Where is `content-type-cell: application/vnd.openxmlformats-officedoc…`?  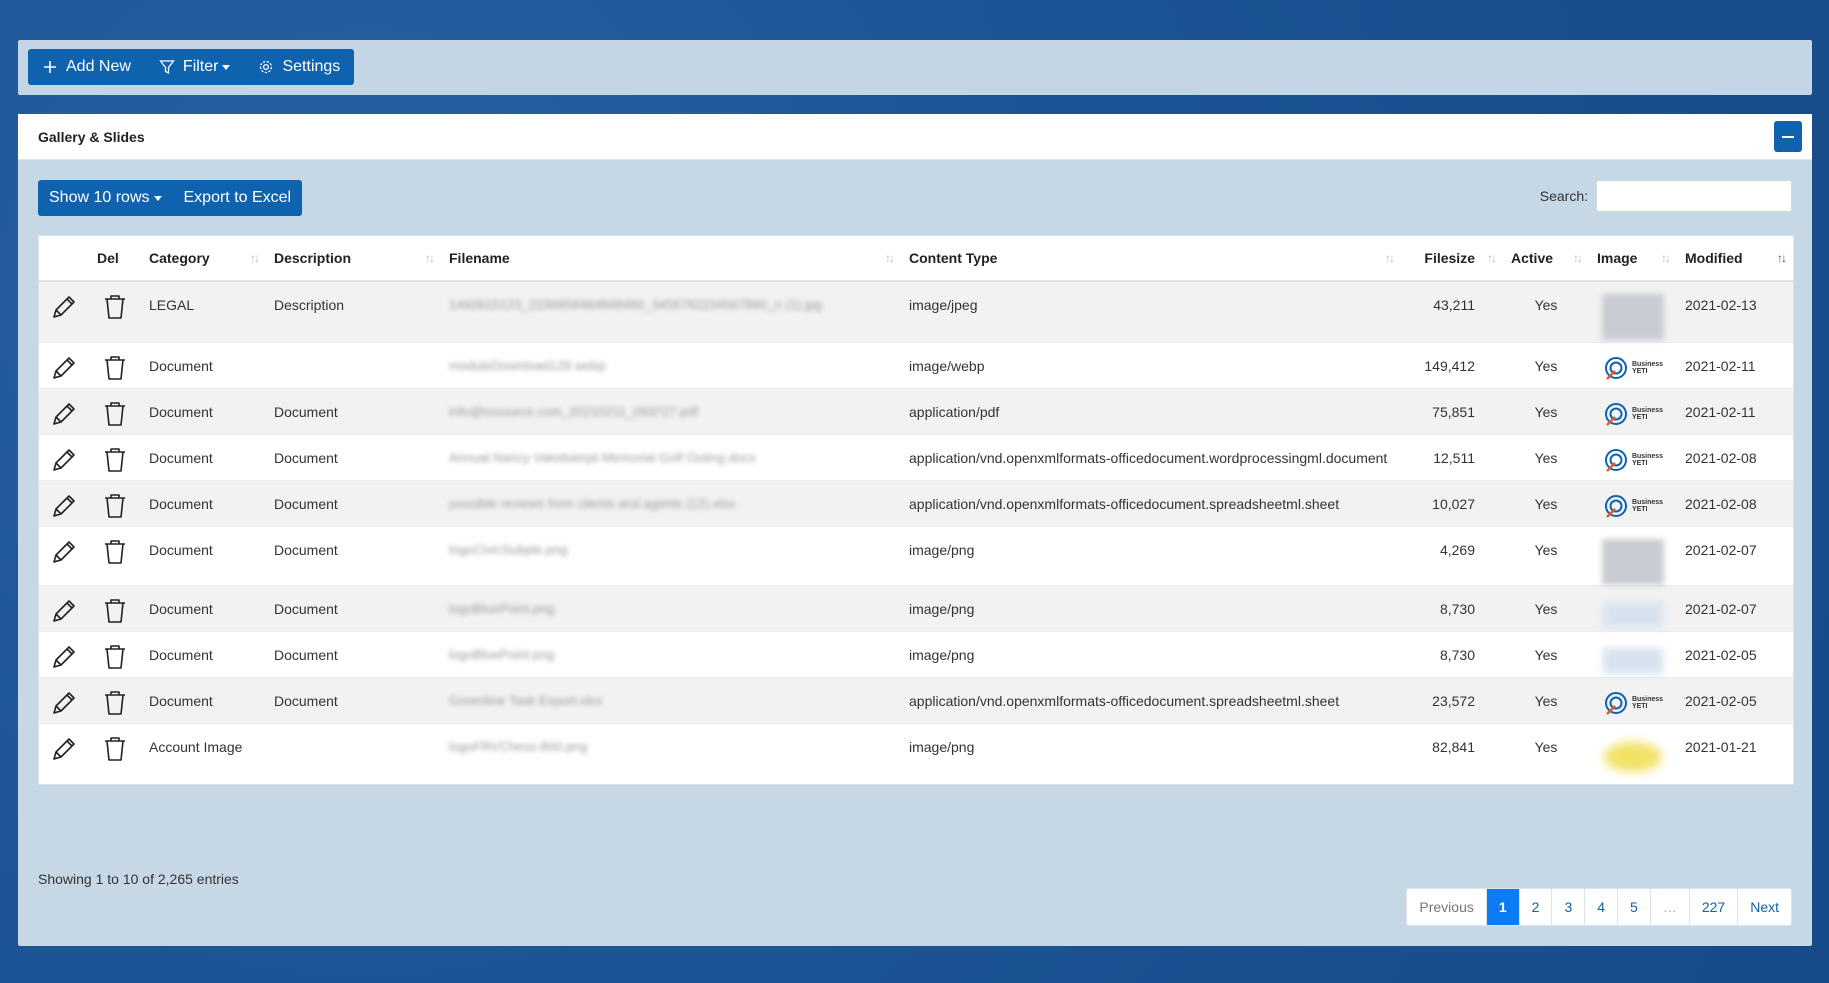 content-type-cell: application/vnd.openxmlformats-officedoc… is located at coordinates (1151, 699).